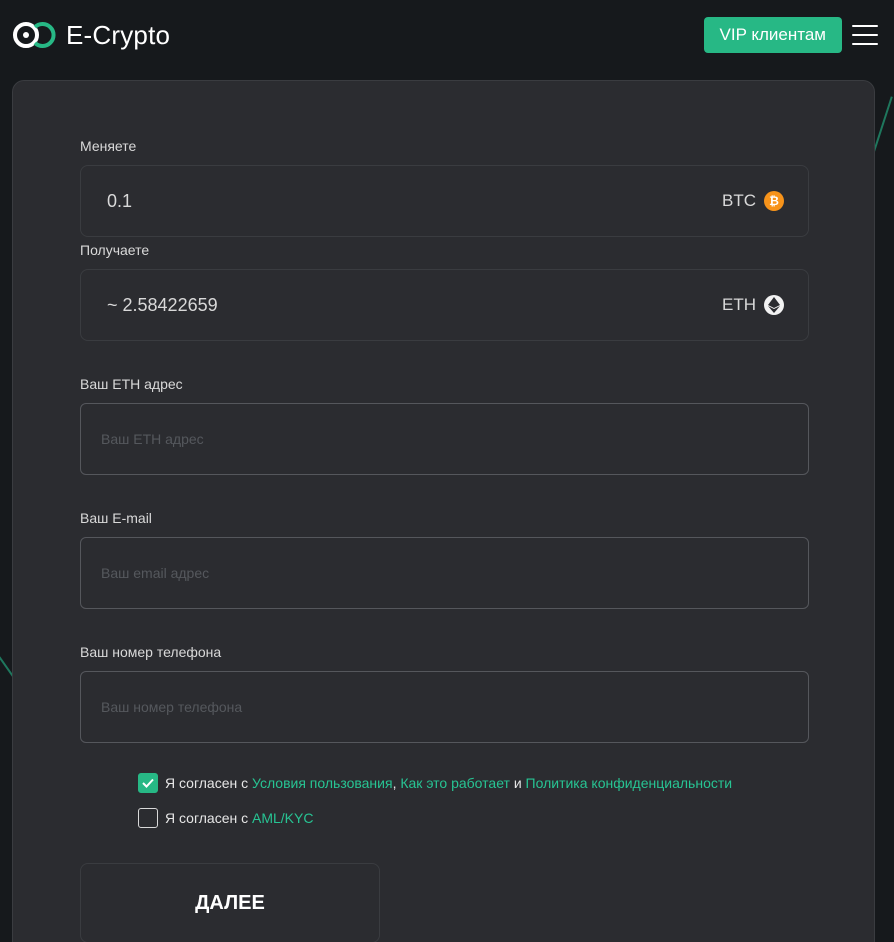  What do you see at coordinates (455, 783) in the screenshot?
I see `how-it-works-link: Как это работает` at bounding box center [455, 783].